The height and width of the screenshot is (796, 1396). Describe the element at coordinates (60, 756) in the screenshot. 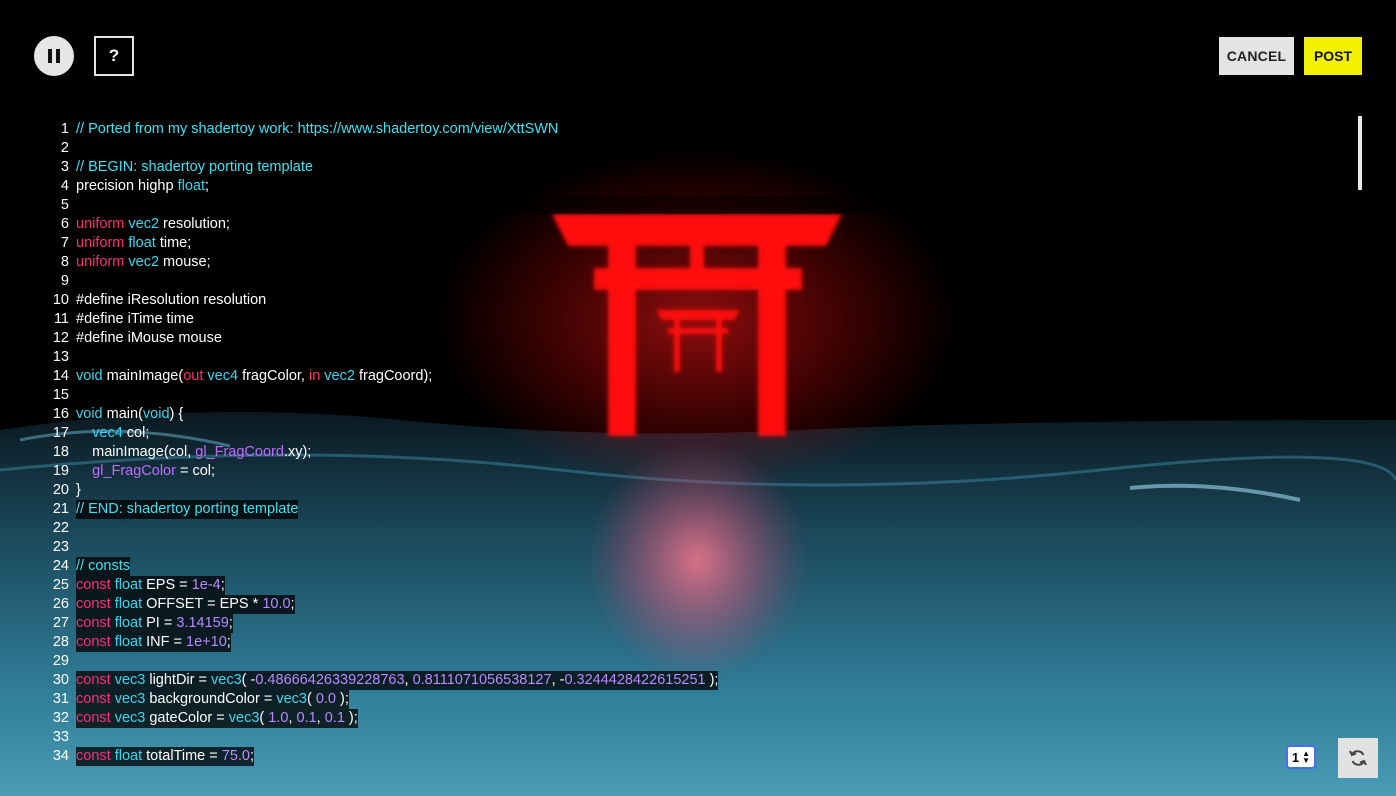

I see `line-number: 34` at that location.